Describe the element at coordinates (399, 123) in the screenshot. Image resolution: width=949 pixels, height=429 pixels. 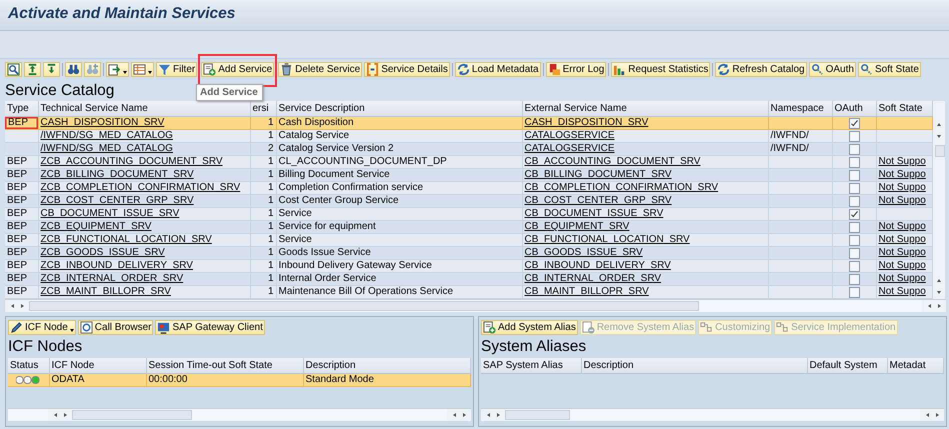
I see `table-cell: Cash Disposition` at that location.